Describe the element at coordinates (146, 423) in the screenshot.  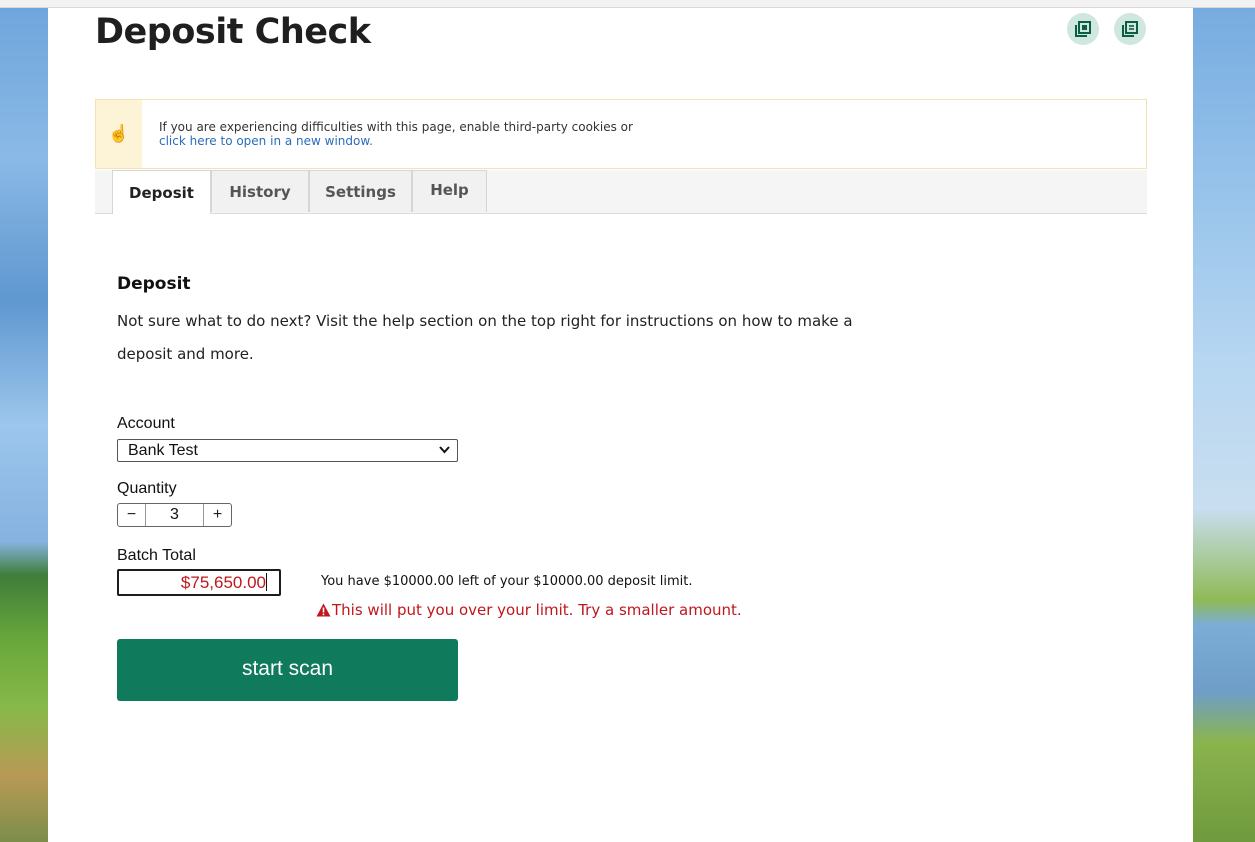
I see `account-label: Account` at that location.